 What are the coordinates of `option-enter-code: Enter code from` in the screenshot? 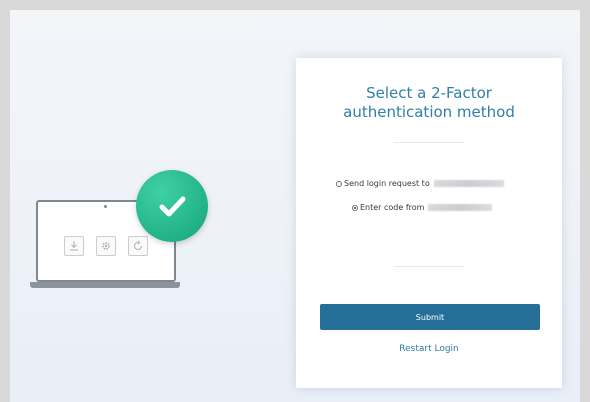 It's located at (422, 207).